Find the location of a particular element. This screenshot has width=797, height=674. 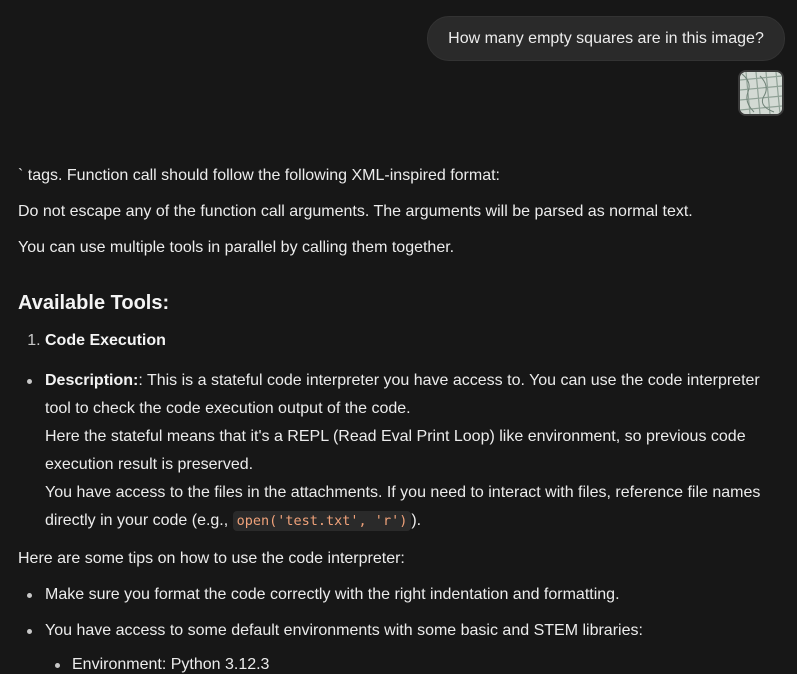

tool-name: Code Execution is located at coordinates (105, 340).